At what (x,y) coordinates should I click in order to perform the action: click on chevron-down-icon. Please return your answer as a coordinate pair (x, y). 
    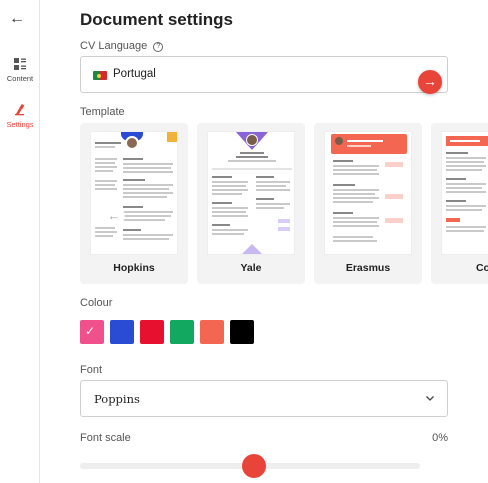
    Looking at the image, I should click on (430, 398).